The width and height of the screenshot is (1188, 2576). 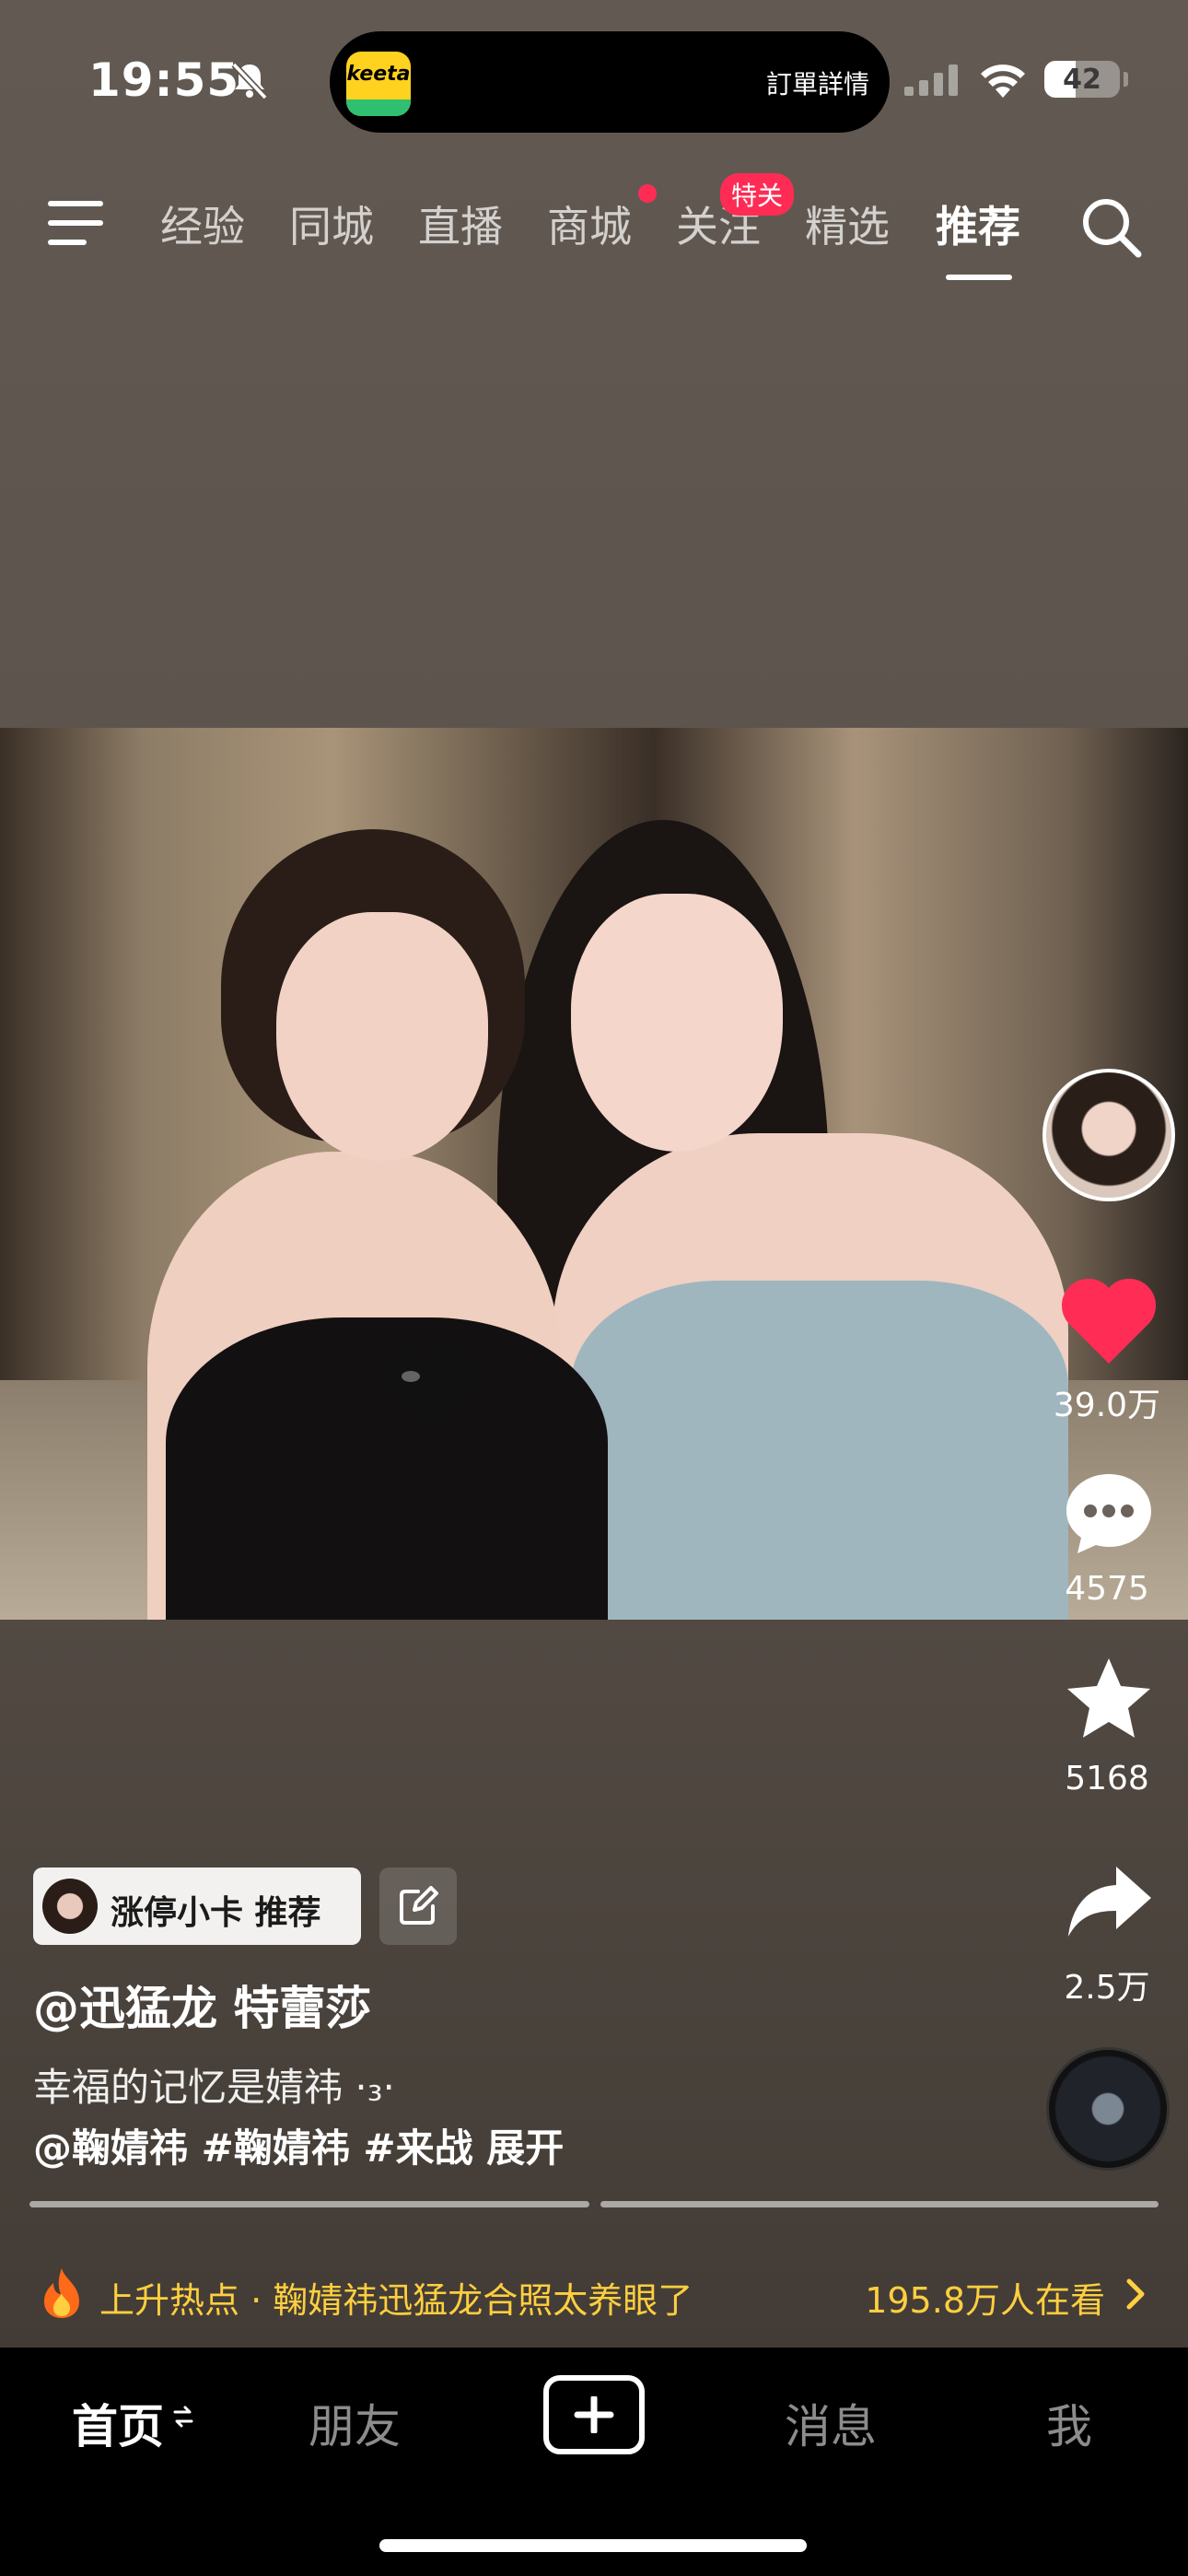 What do you see at coordinates (979, 277) in the screenshot?
I see `active-tab-underline` at bounding box center [979, 277].